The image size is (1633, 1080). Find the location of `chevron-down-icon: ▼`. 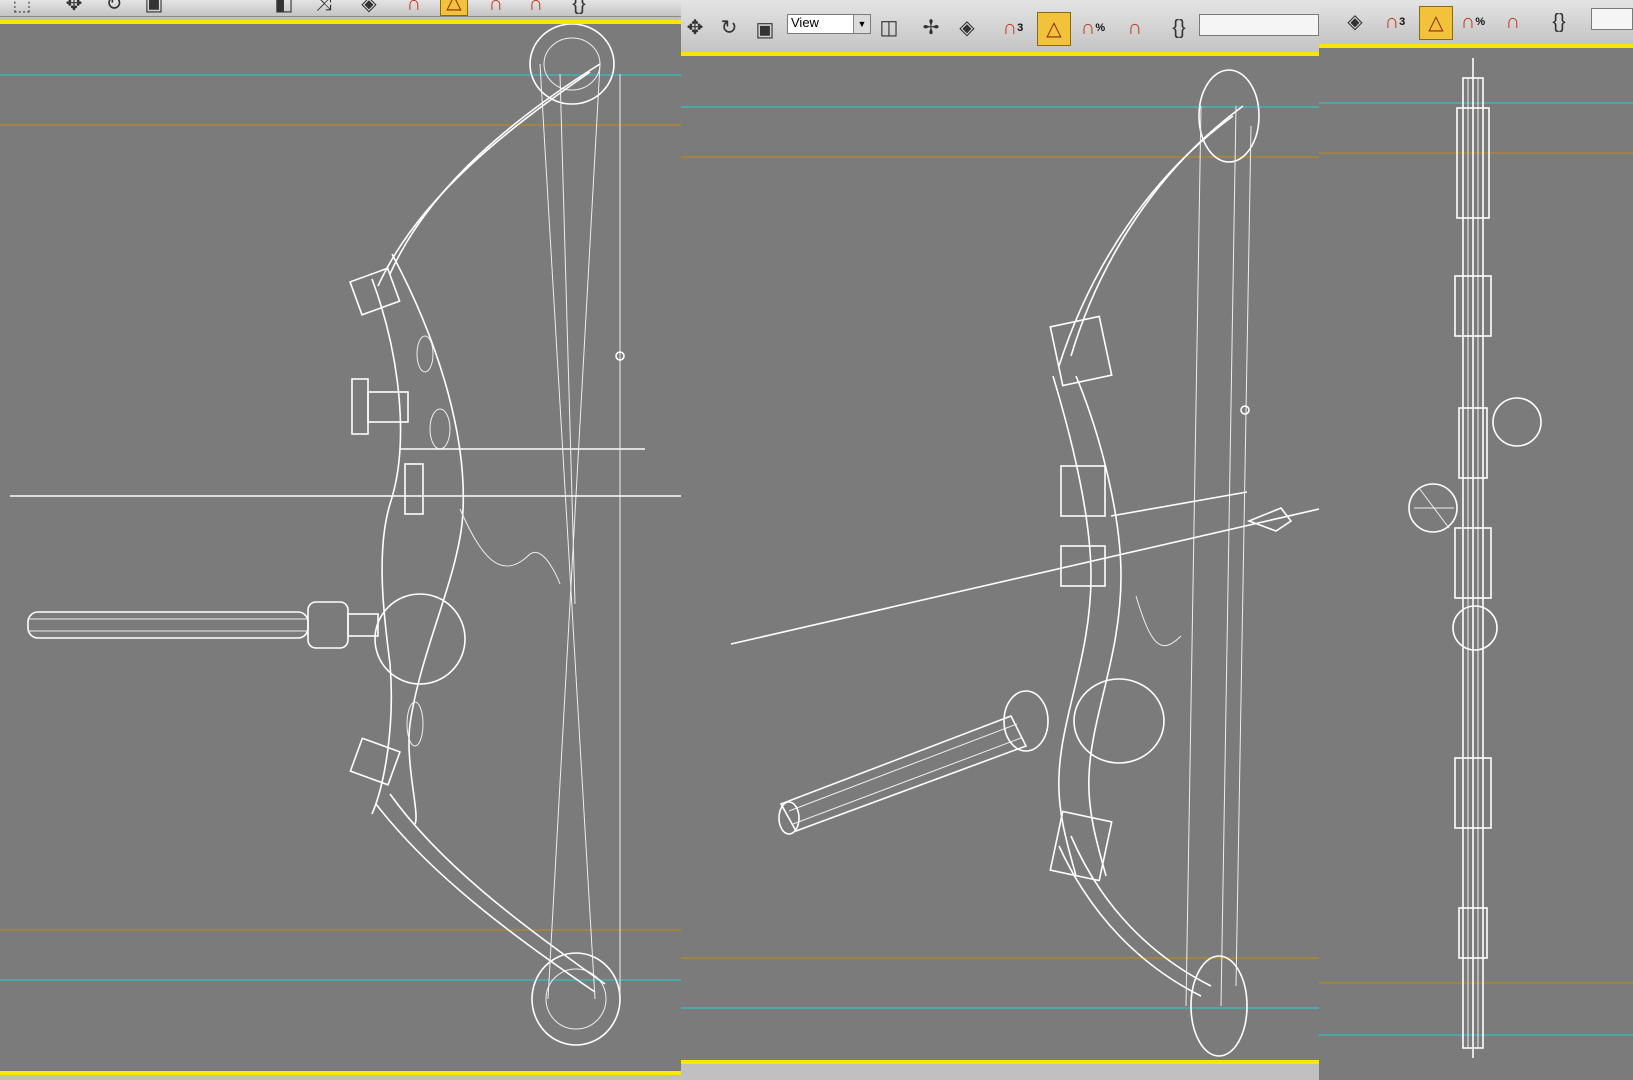

chevron-down-icon: ▼ is located at coordinates (861, 24).